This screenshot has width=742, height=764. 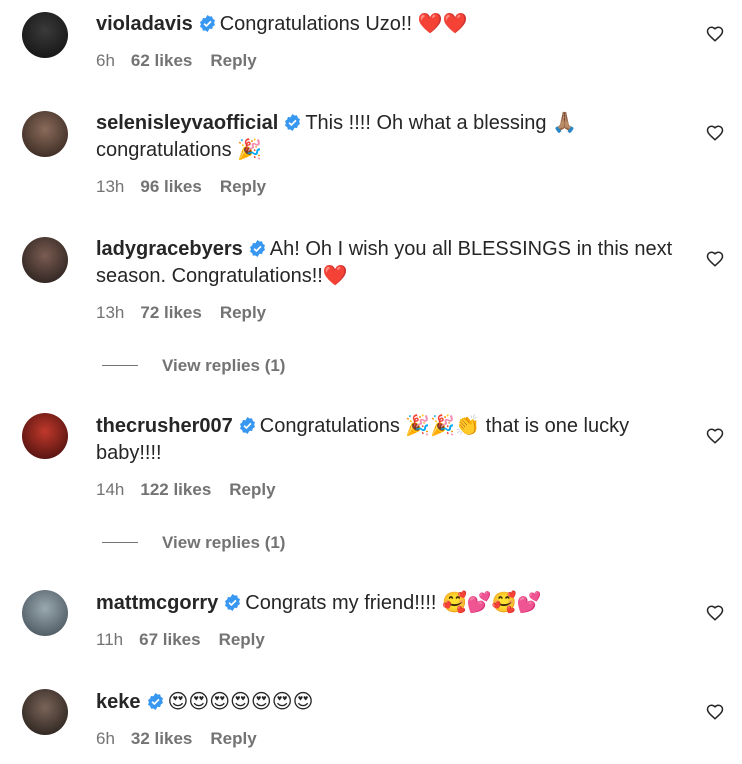 I want to click on comment-likes: 122 likes, so click(x=175, y=489).